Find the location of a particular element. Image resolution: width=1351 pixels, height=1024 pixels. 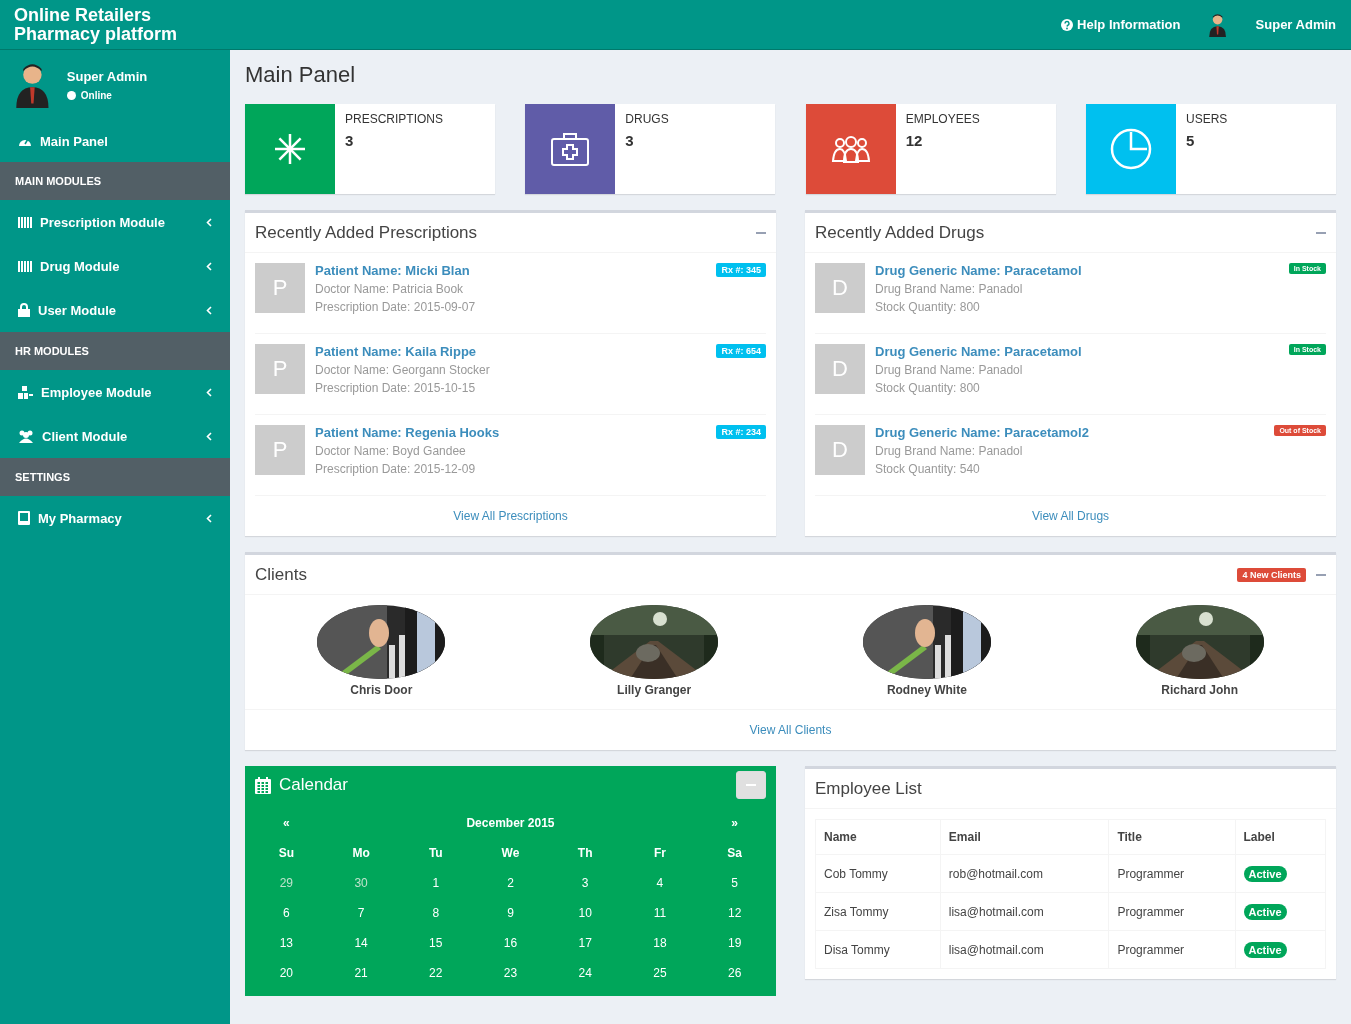

item-title-link: Patient Name: Regenia Hooks is located at coordinates (511, 432).